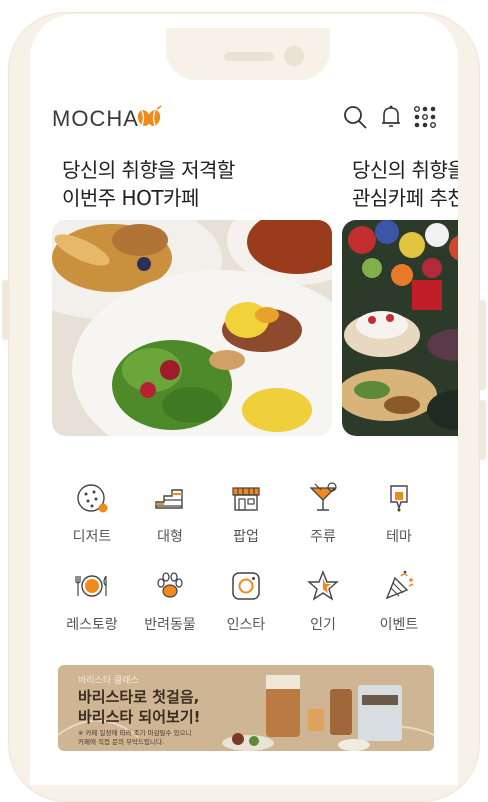  What do you see at coordinates (92, 498) in the screenshot?
I see `cookie-icon` at bounding box center [92, 498].